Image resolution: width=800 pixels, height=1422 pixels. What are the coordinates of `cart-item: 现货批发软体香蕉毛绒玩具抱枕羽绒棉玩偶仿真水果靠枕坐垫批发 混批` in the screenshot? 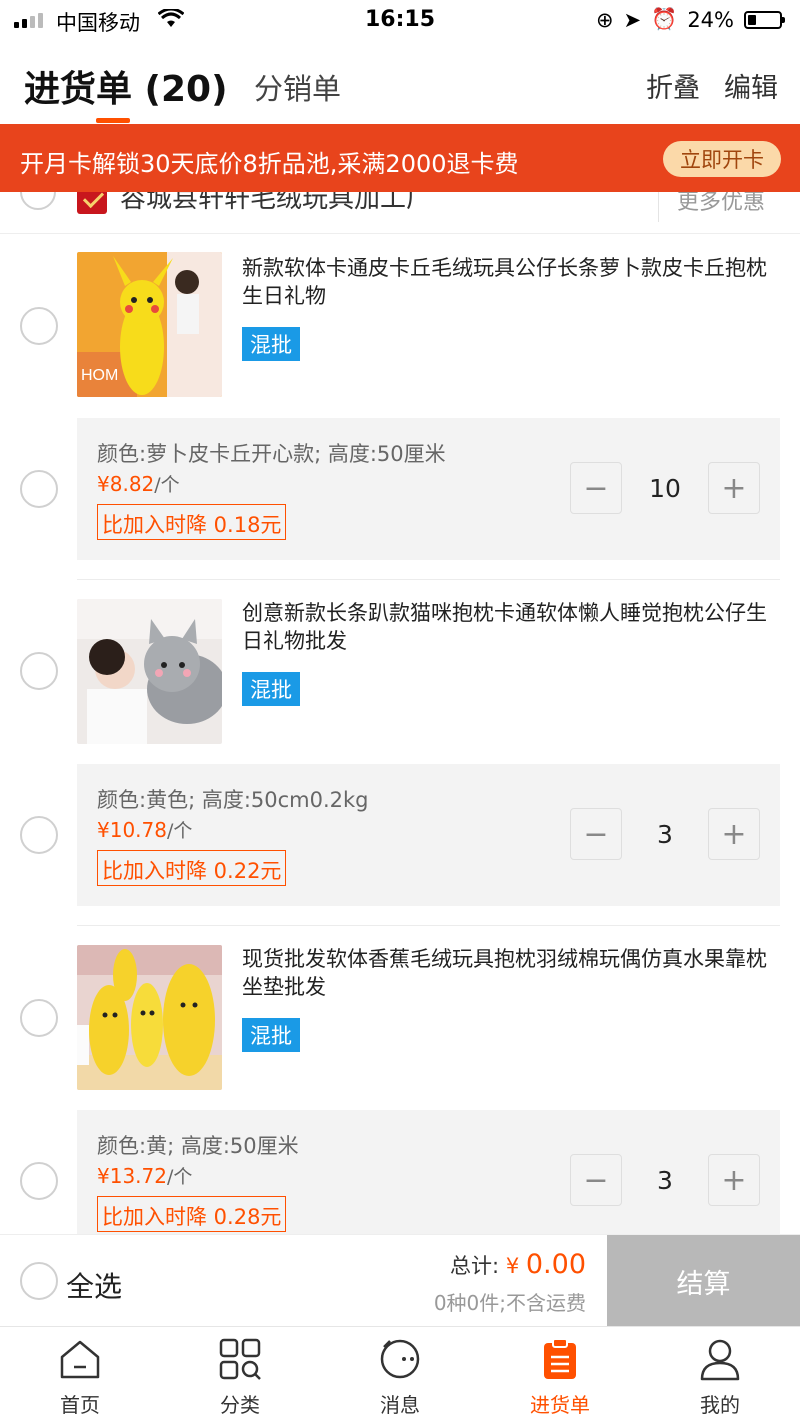 It's located at (400, 1018).